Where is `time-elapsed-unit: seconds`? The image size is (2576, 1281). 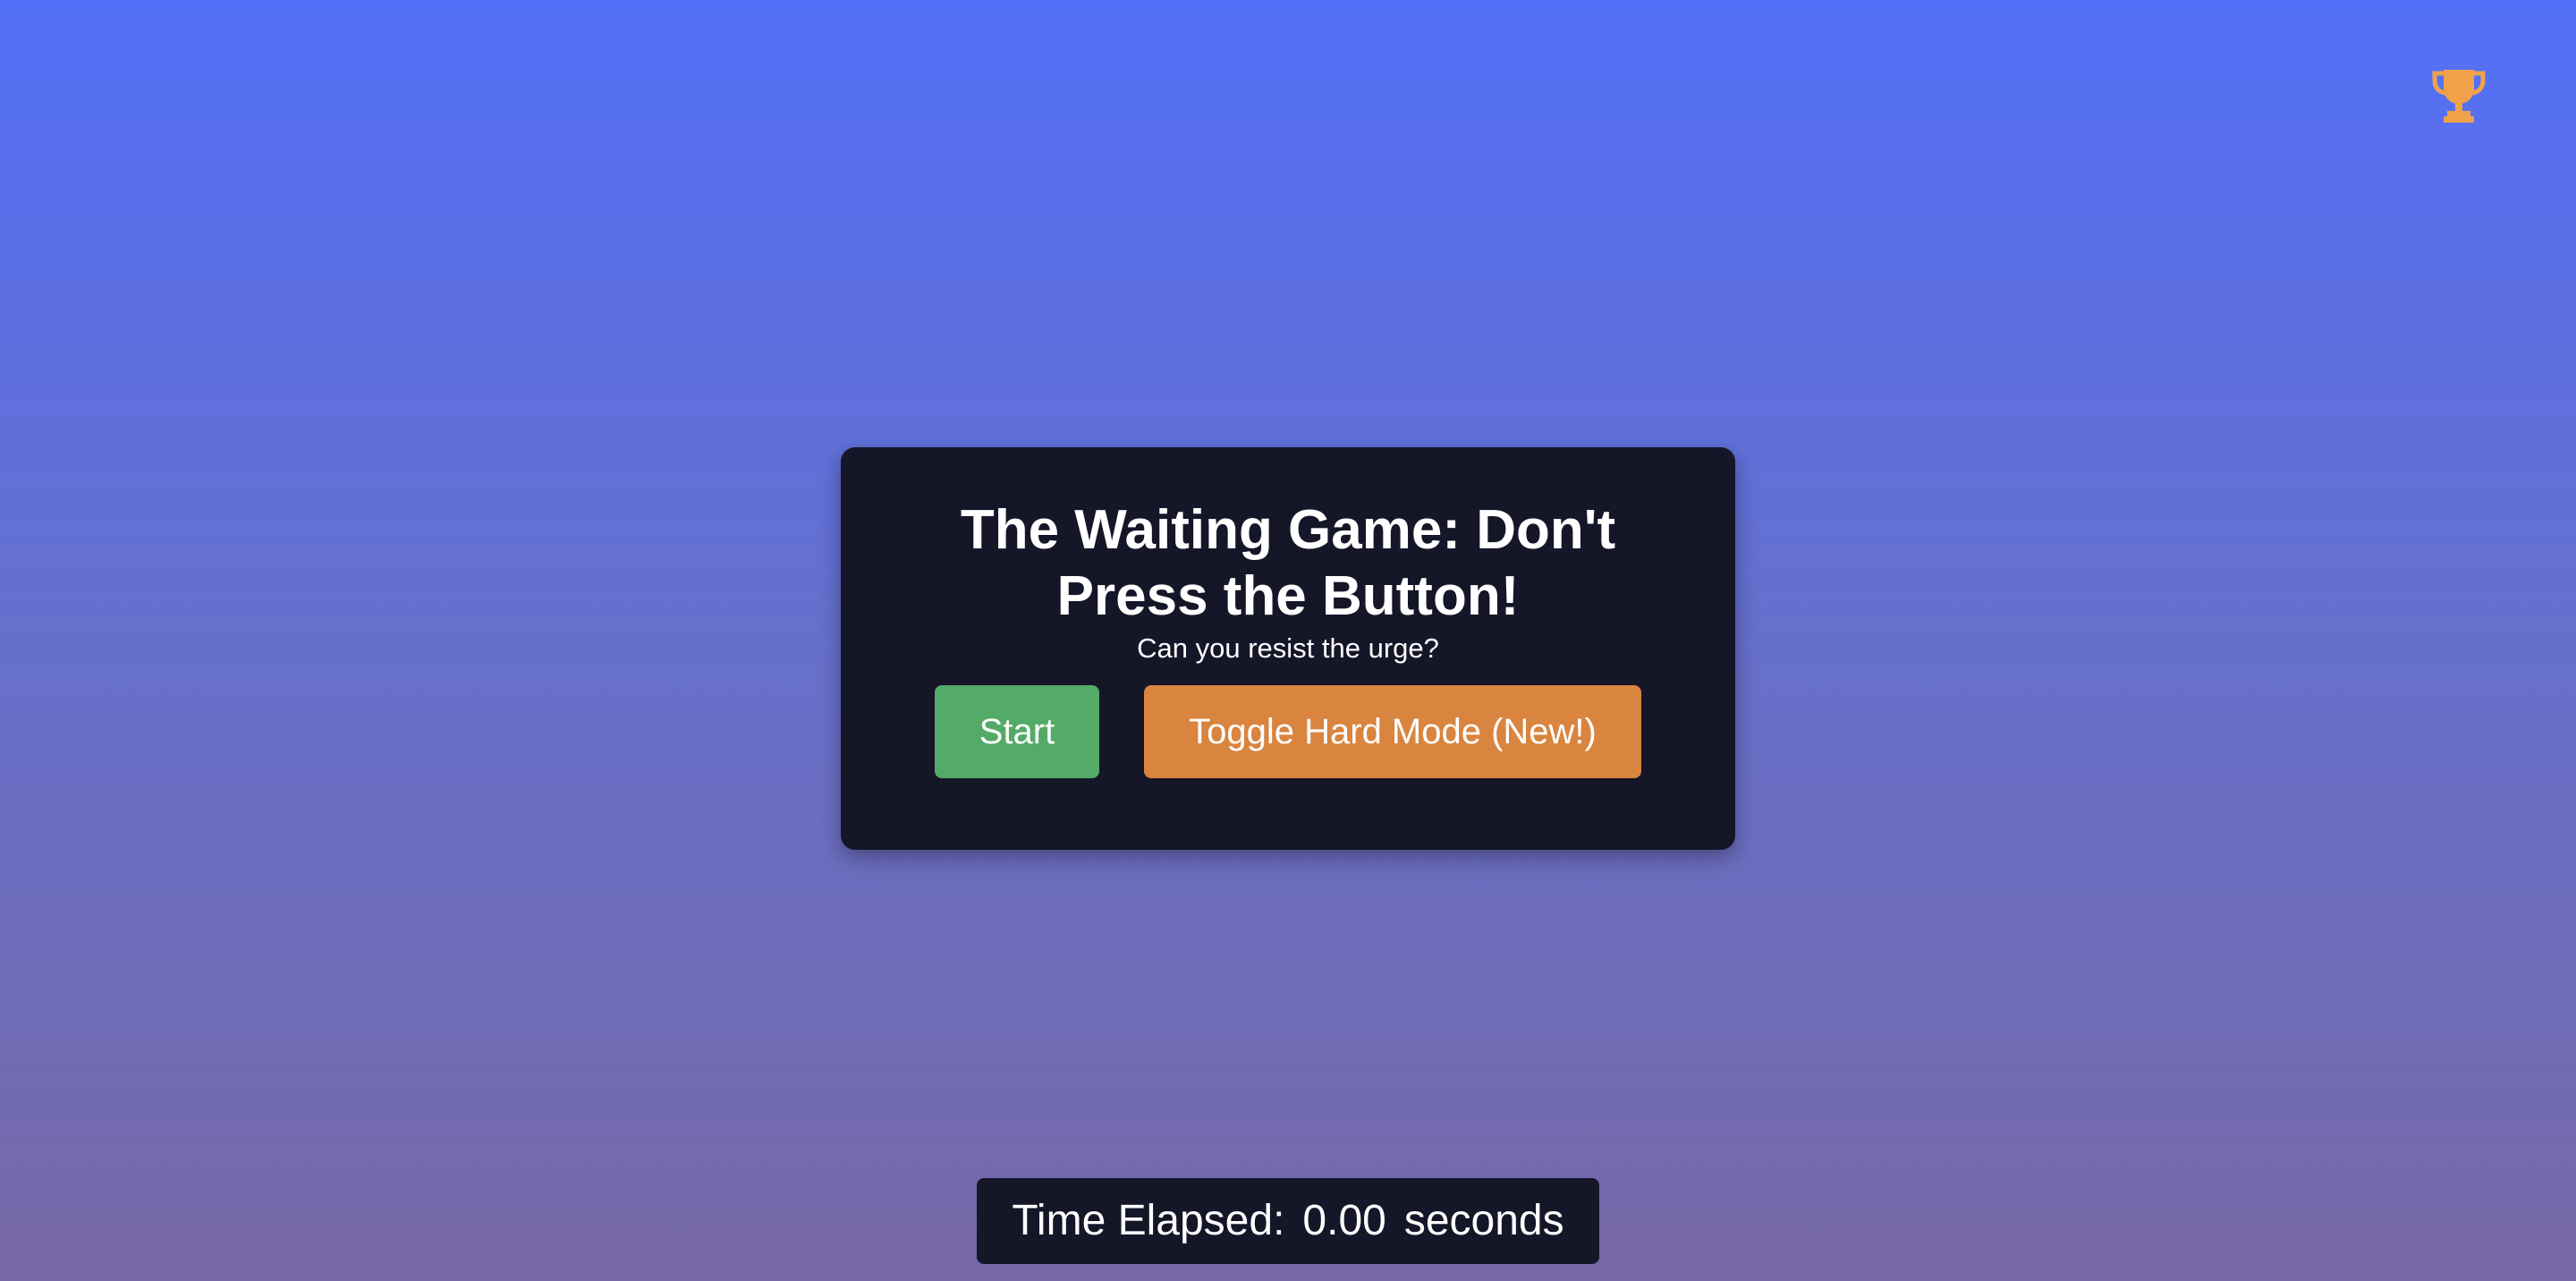 time-elapsed-unit: seconds is located at coordinates (1483, 1220).